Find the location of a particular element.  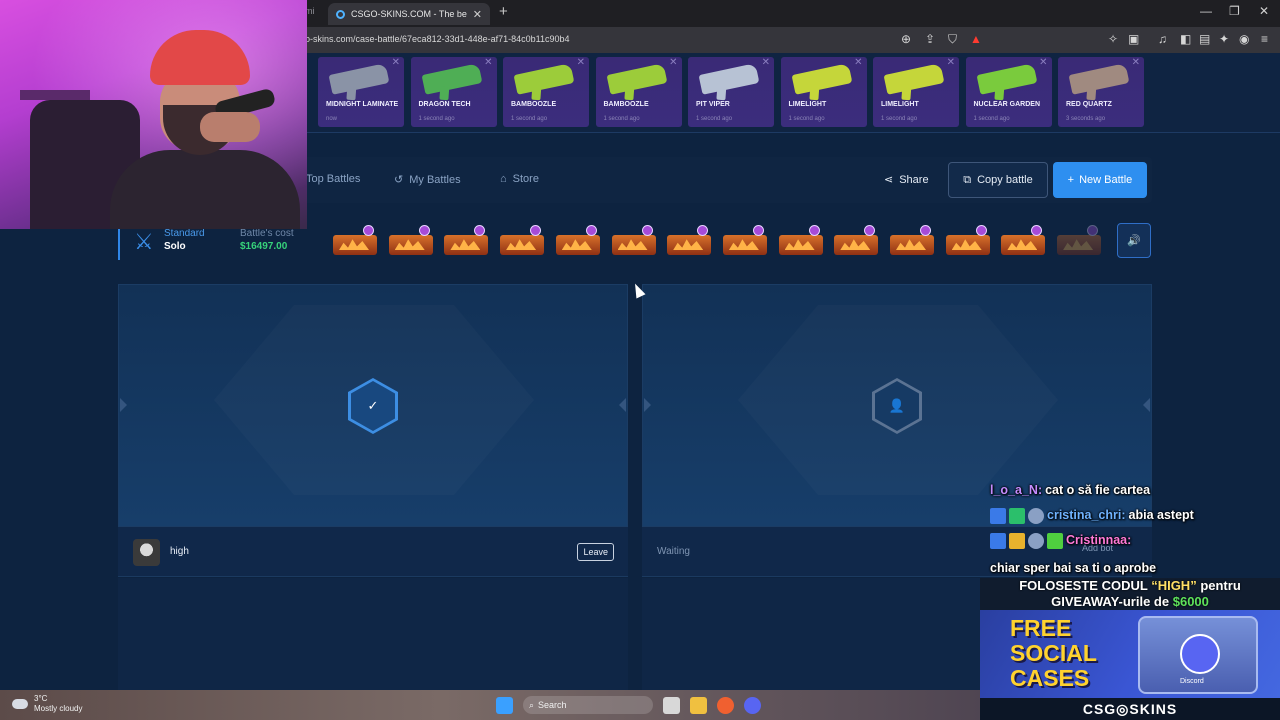

restore-icon: ❐ is located at coordinates (1234, 11).